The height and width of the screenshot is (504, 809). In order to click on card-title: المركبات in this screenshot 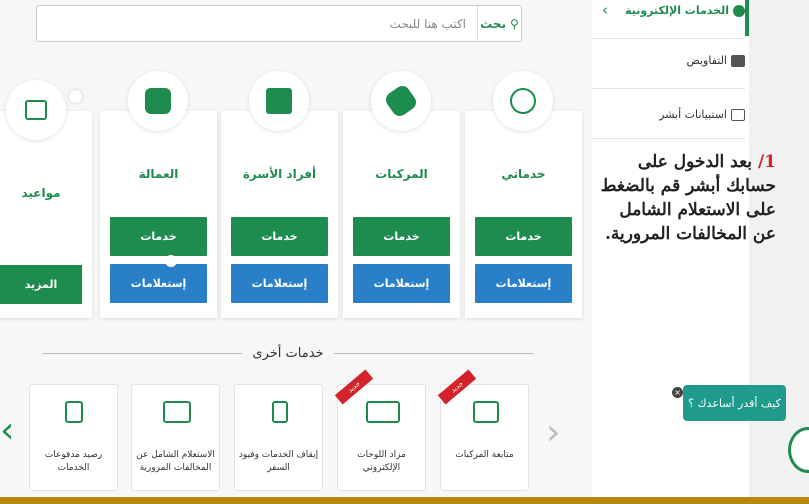, I will do `click(401, 174)`.